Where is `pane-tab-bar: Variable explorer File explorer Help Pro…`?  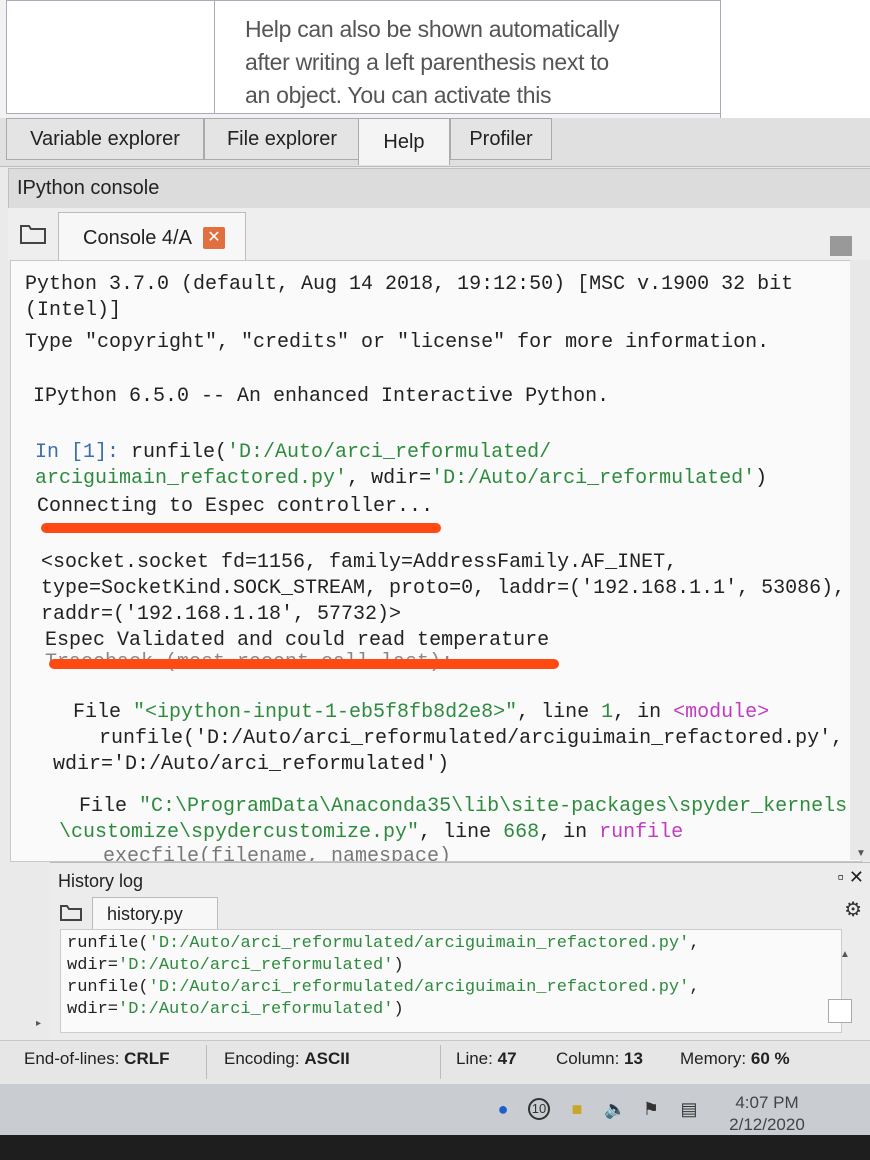 pane-tab-bar: Variable explorer File explorer Help Pro… is located at coordinates (435, 142).